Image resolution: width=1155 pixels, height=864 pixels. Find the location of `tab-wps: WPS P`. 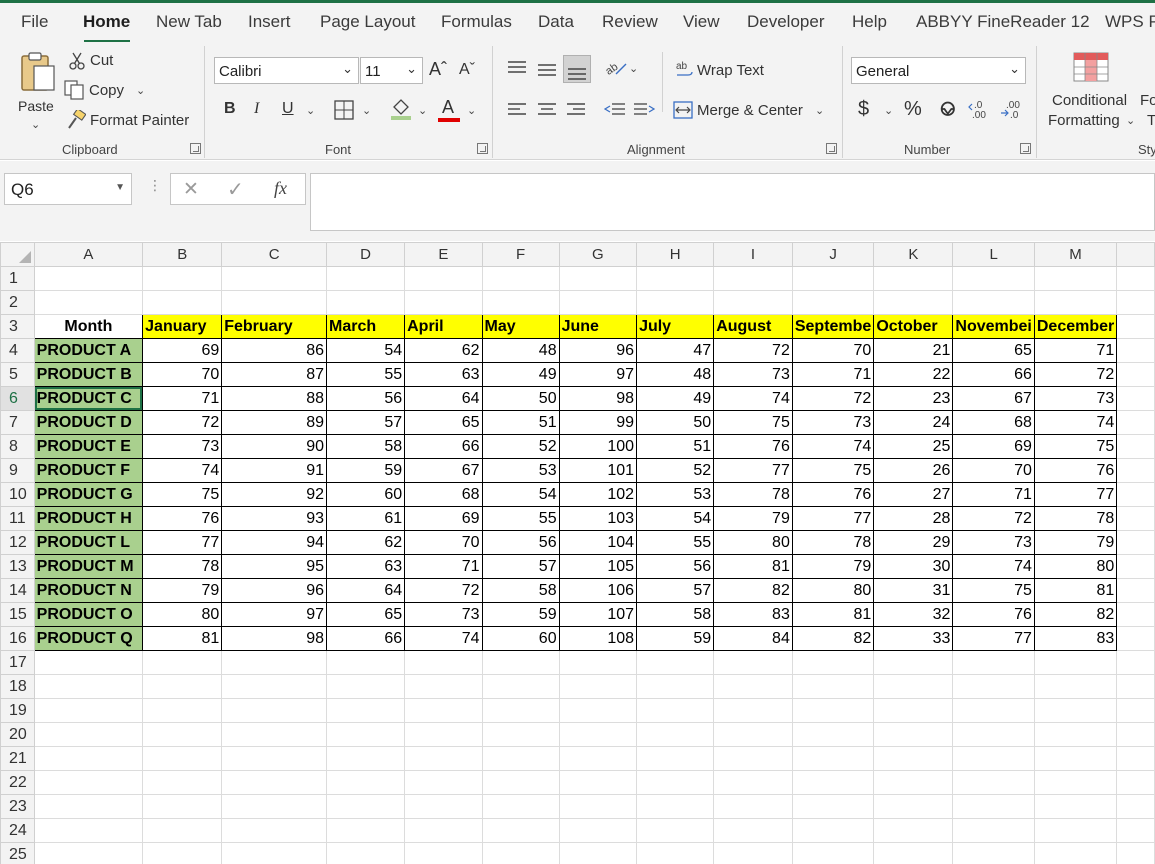

tab-wps: WPS P is located at coordinates (1130, 22).